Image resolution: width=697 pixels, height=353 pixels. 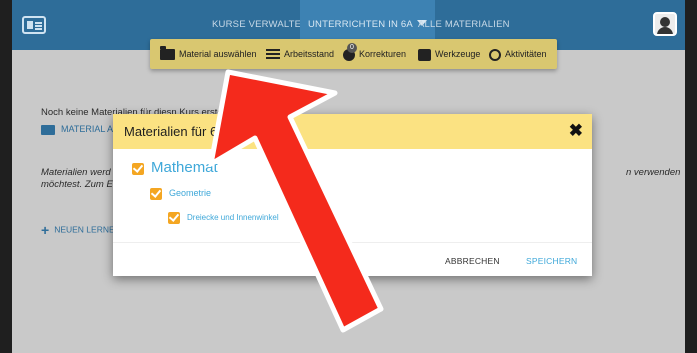 I want to click on save-button: SPEICHERN, so click(x=551, y=261).